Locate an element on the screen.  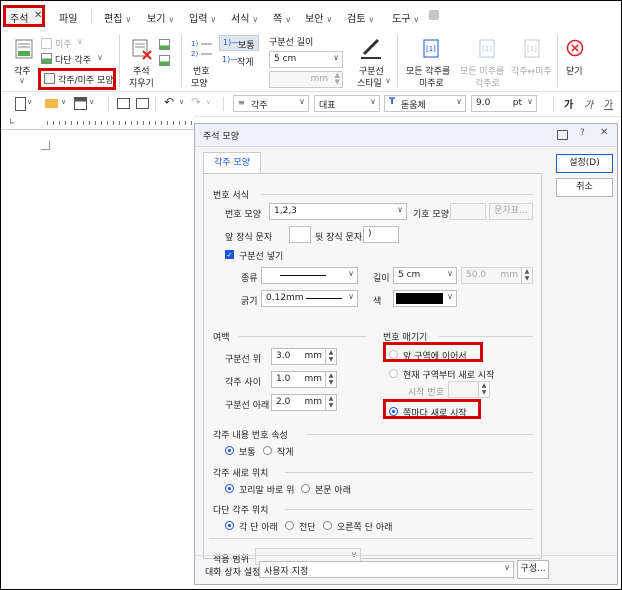
underline-button: 가 is located at coordinates (608, 103).